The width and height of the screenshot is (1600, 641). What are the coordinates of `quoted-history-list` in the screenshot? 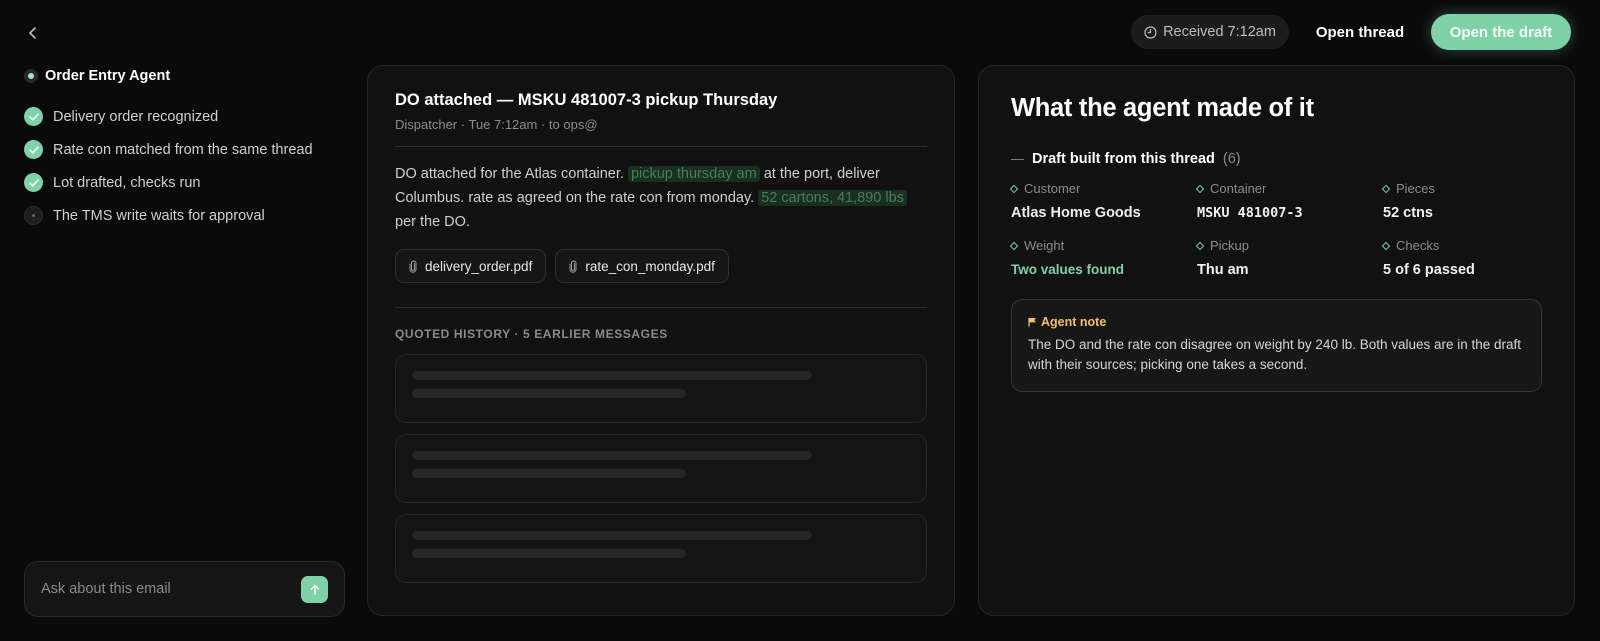 It's located at (661, 468).